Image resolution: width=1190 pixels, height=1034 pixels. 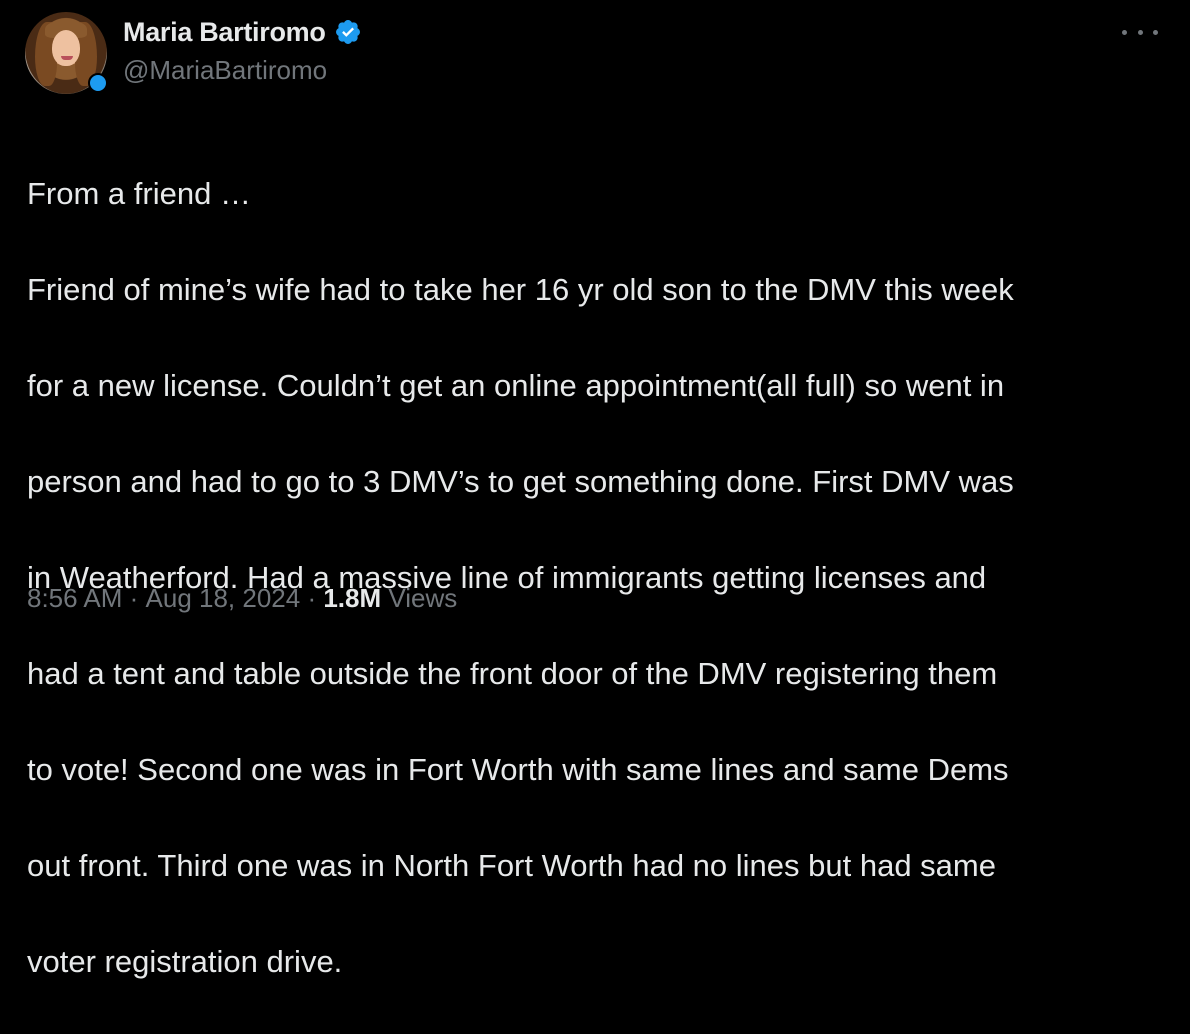 I want to click on avatar-face, so click(x=66, y=48).